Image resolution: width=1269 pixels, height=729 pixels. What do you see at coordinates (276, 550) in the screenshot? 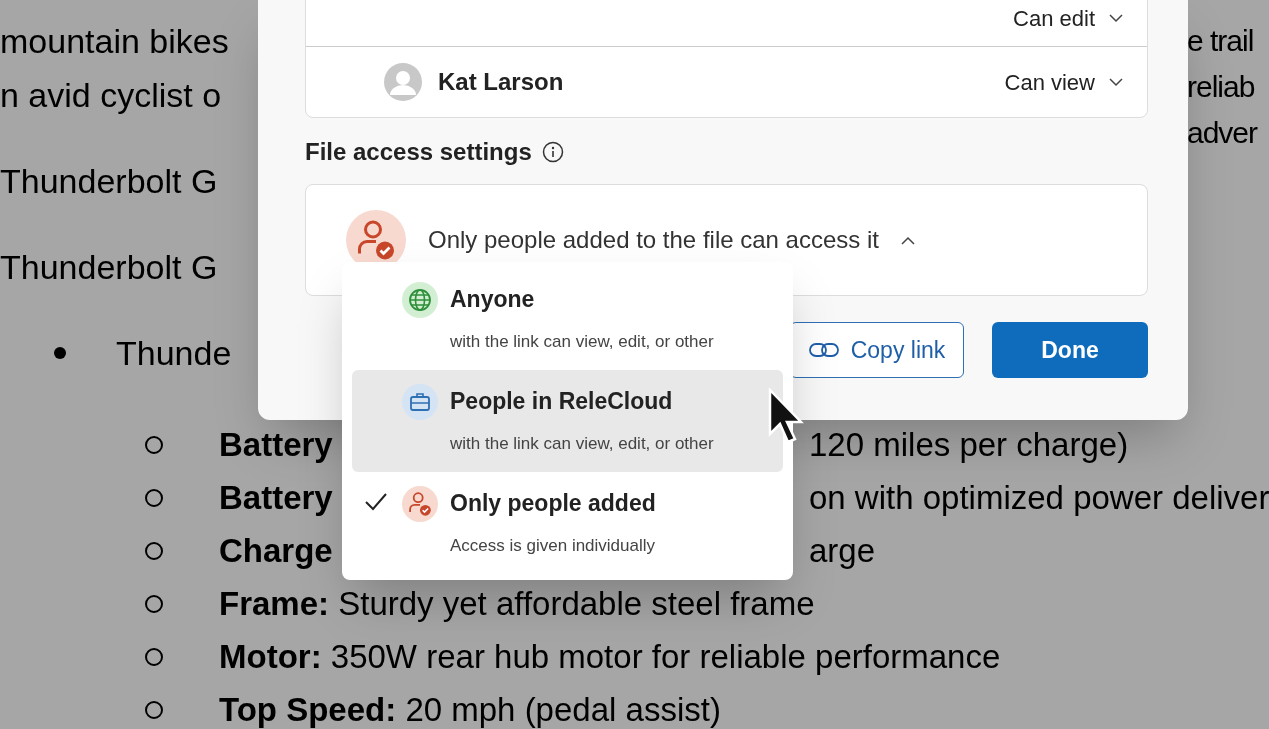
I see `list-label: Charge` at bounding box center [276, 550].